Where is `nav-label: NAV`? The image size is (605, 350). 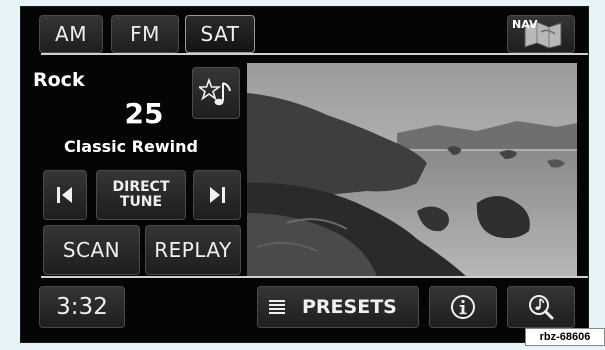
nav-label: NAV is located at coordinates (525, 24).